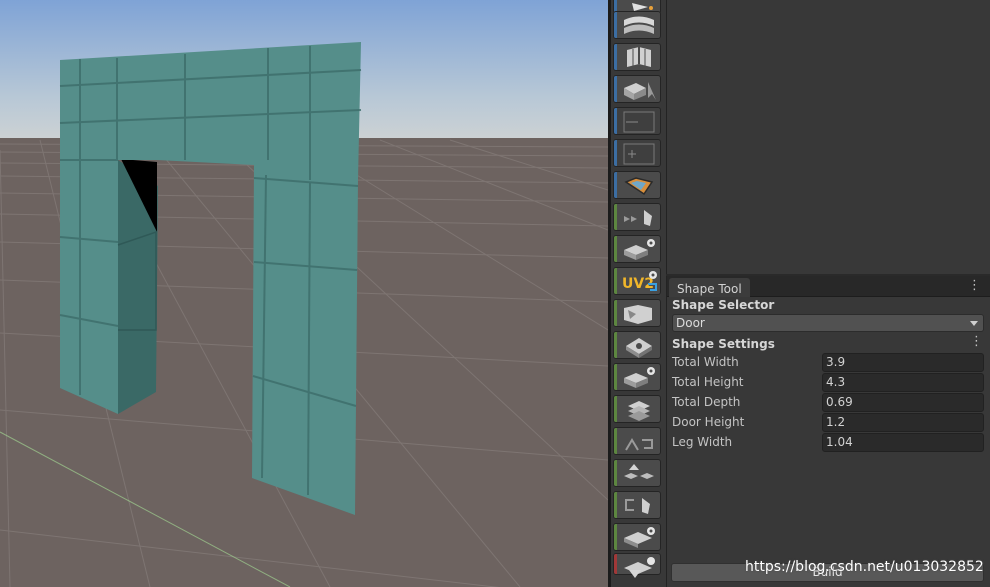 Image resolution: width=990 pixels, height=587 pixels. I want to click on extrude-settings-button, so click(637, 249).